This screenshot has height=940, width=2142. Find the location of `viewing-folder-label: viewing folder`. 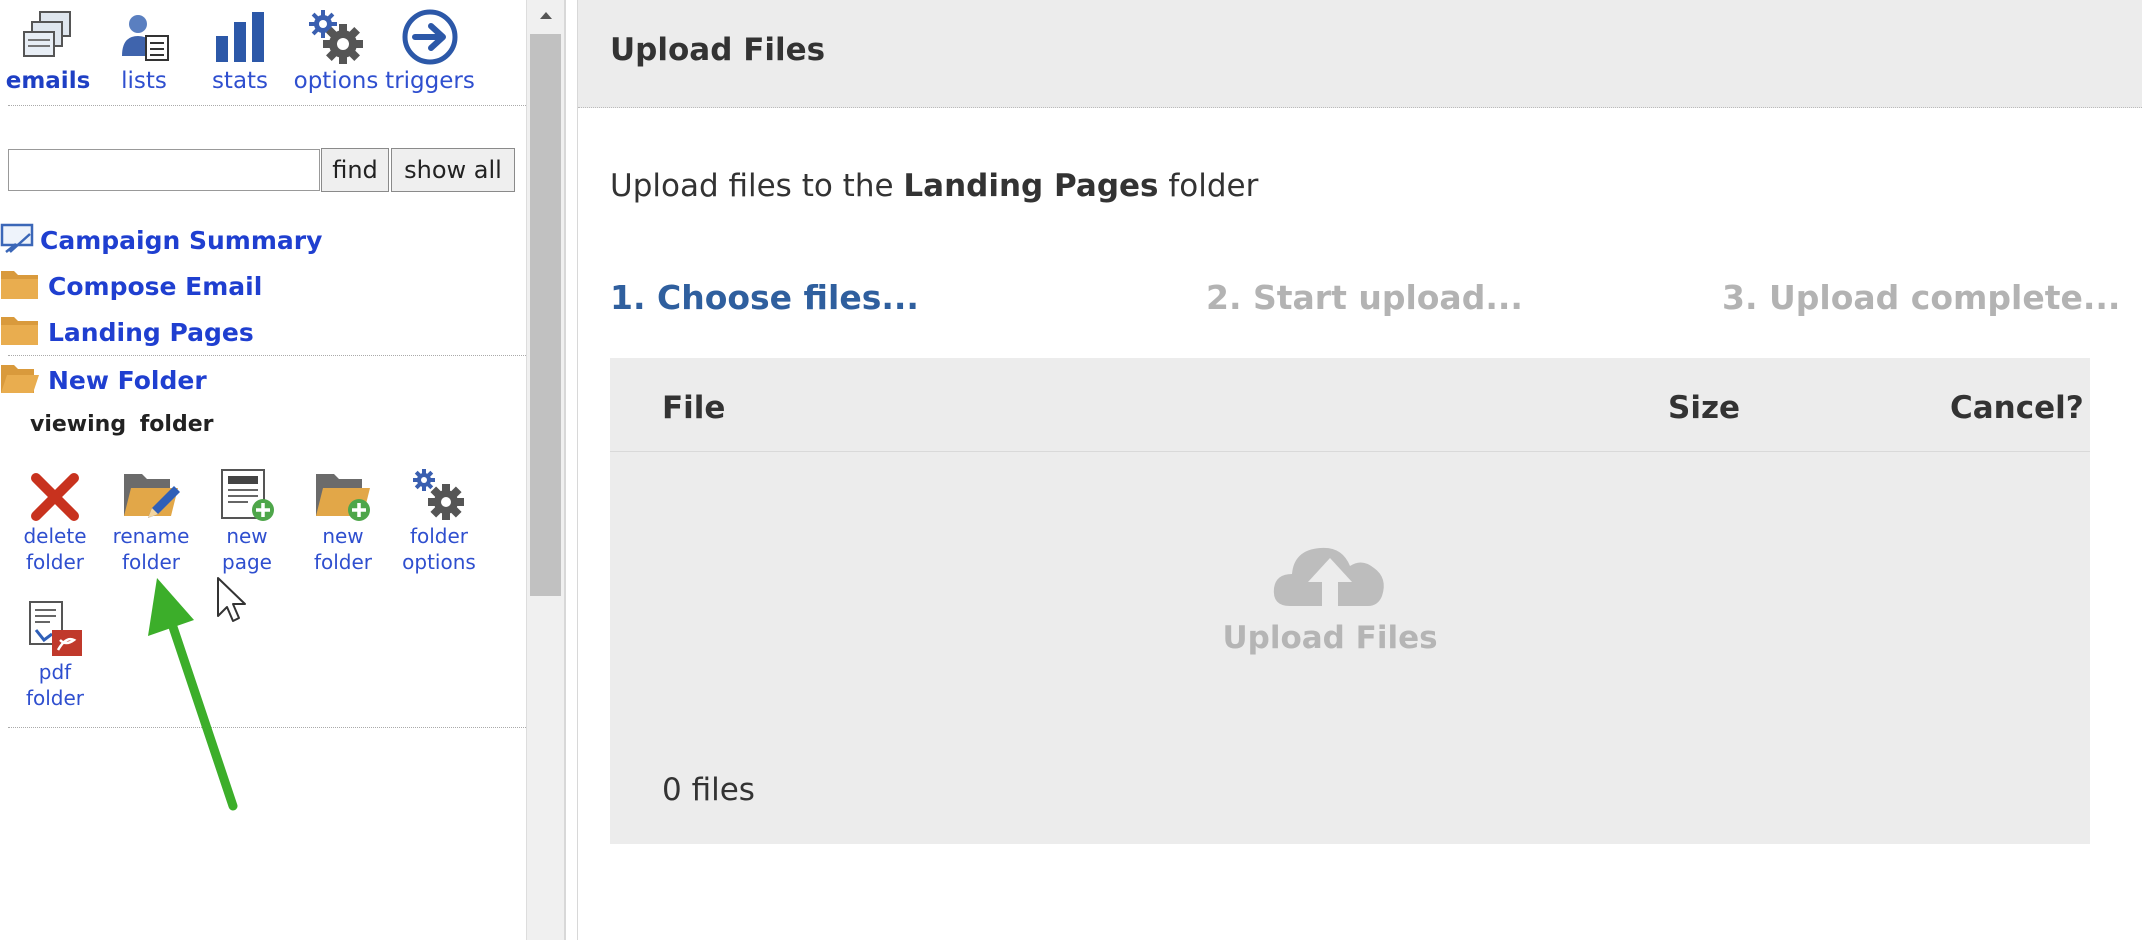

viewing-folder-label: viewing folder is located at coordinates (122, 424).